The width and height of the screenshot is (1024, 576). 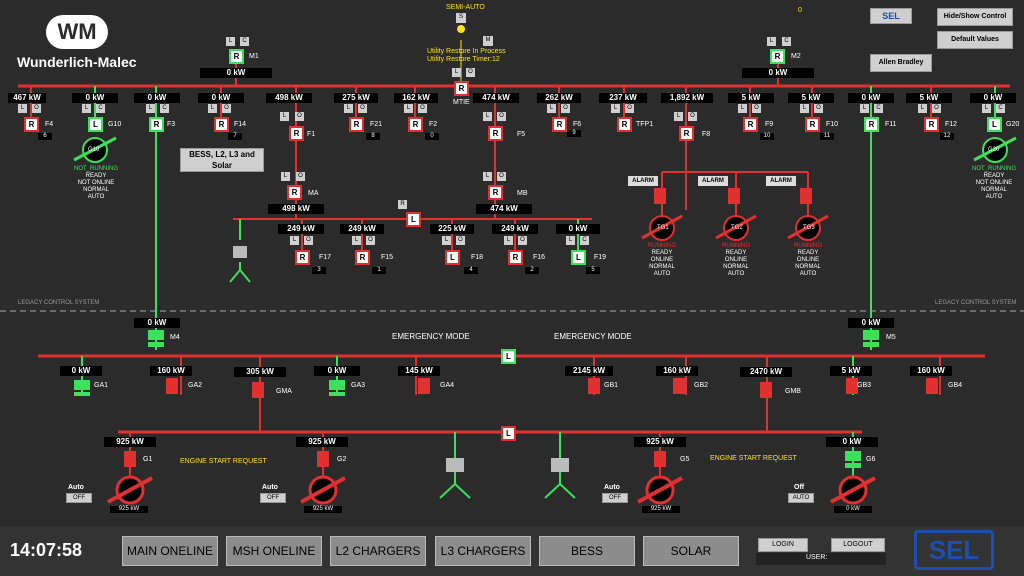 What do you see at coordinates (302, 257) in the screenshot?
I see `subfeeder-breaker-f17: R` at bounding box center [302, 257].